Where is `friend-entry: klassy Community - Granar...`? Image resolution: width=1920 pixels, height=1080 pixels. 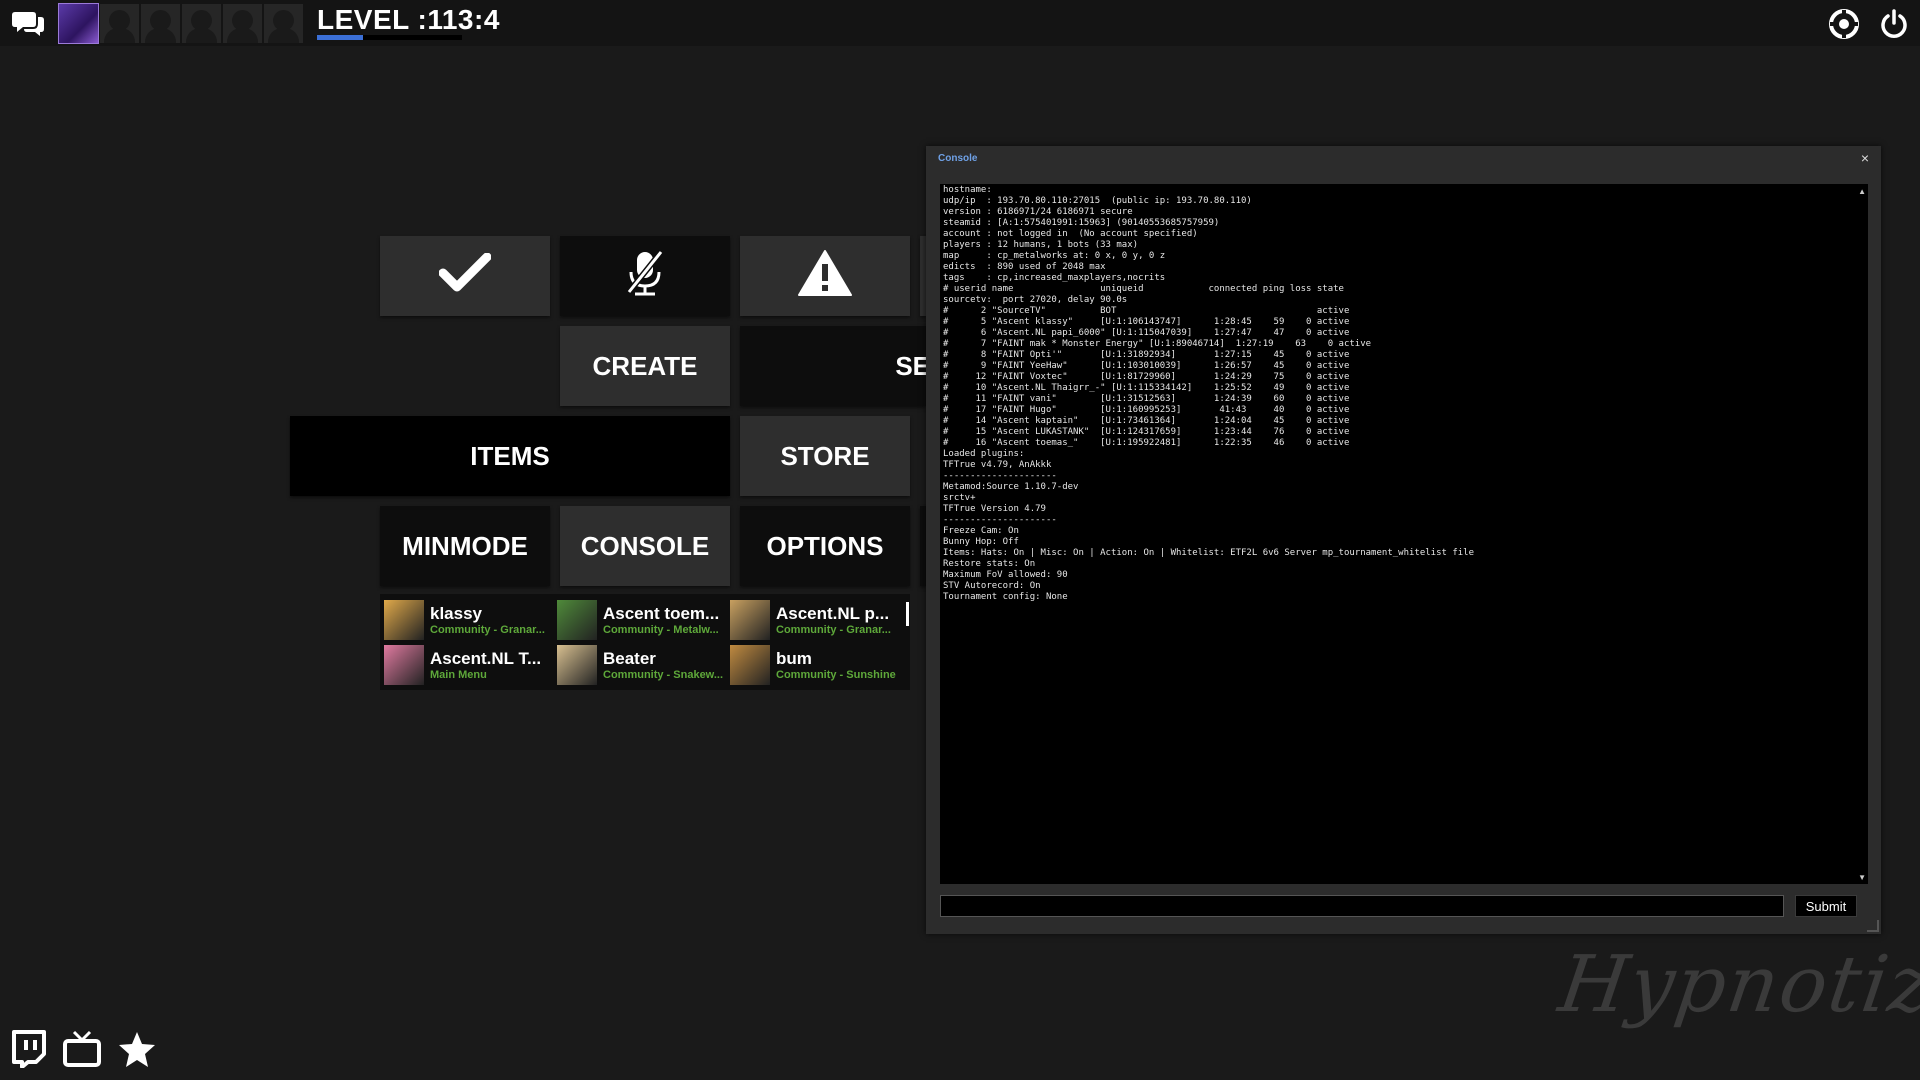 friend-entry: klassy Community - Granar... is located at coordinates (469, 620).